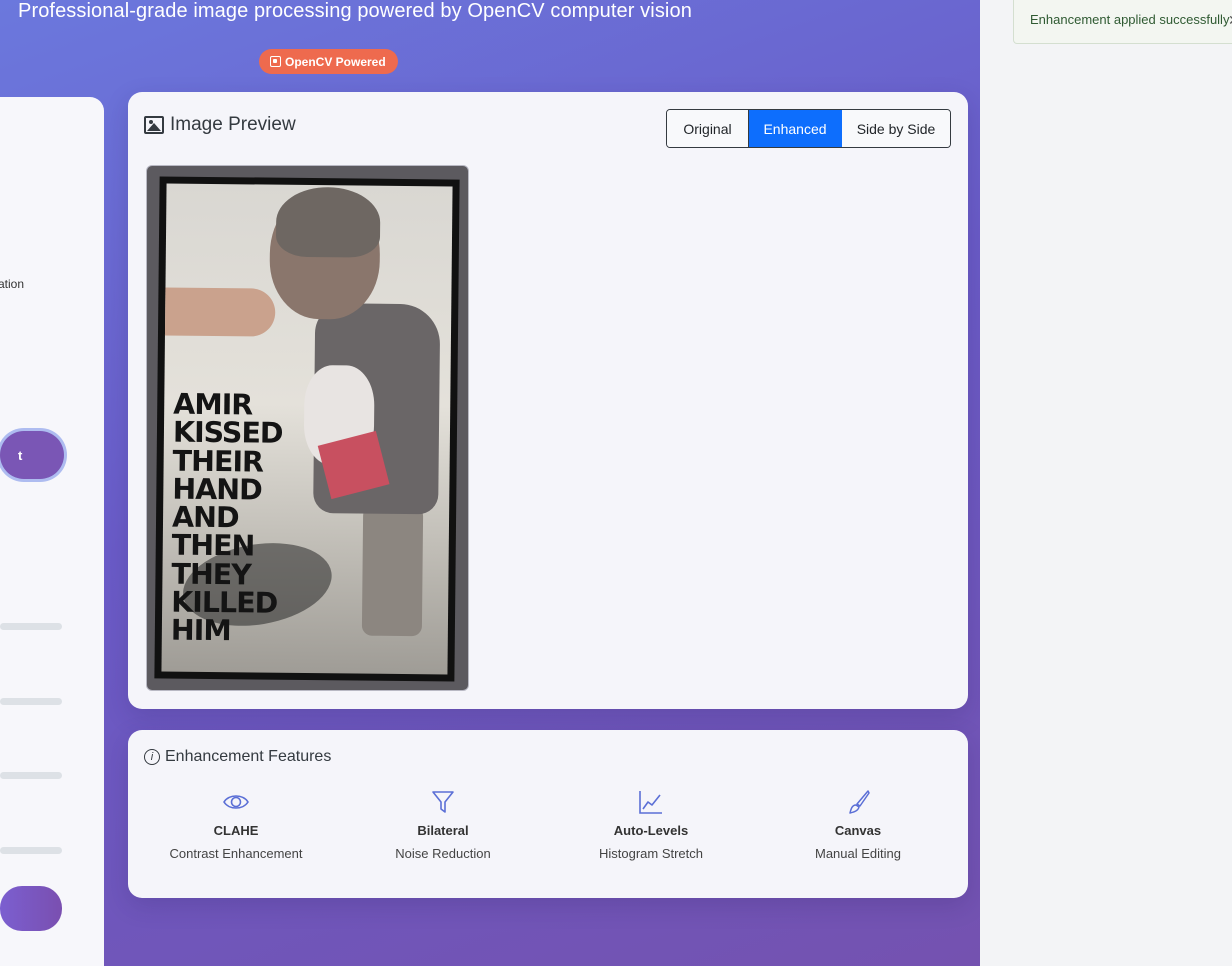  I want to click on controls-option-label: ation, so click(12, 284).